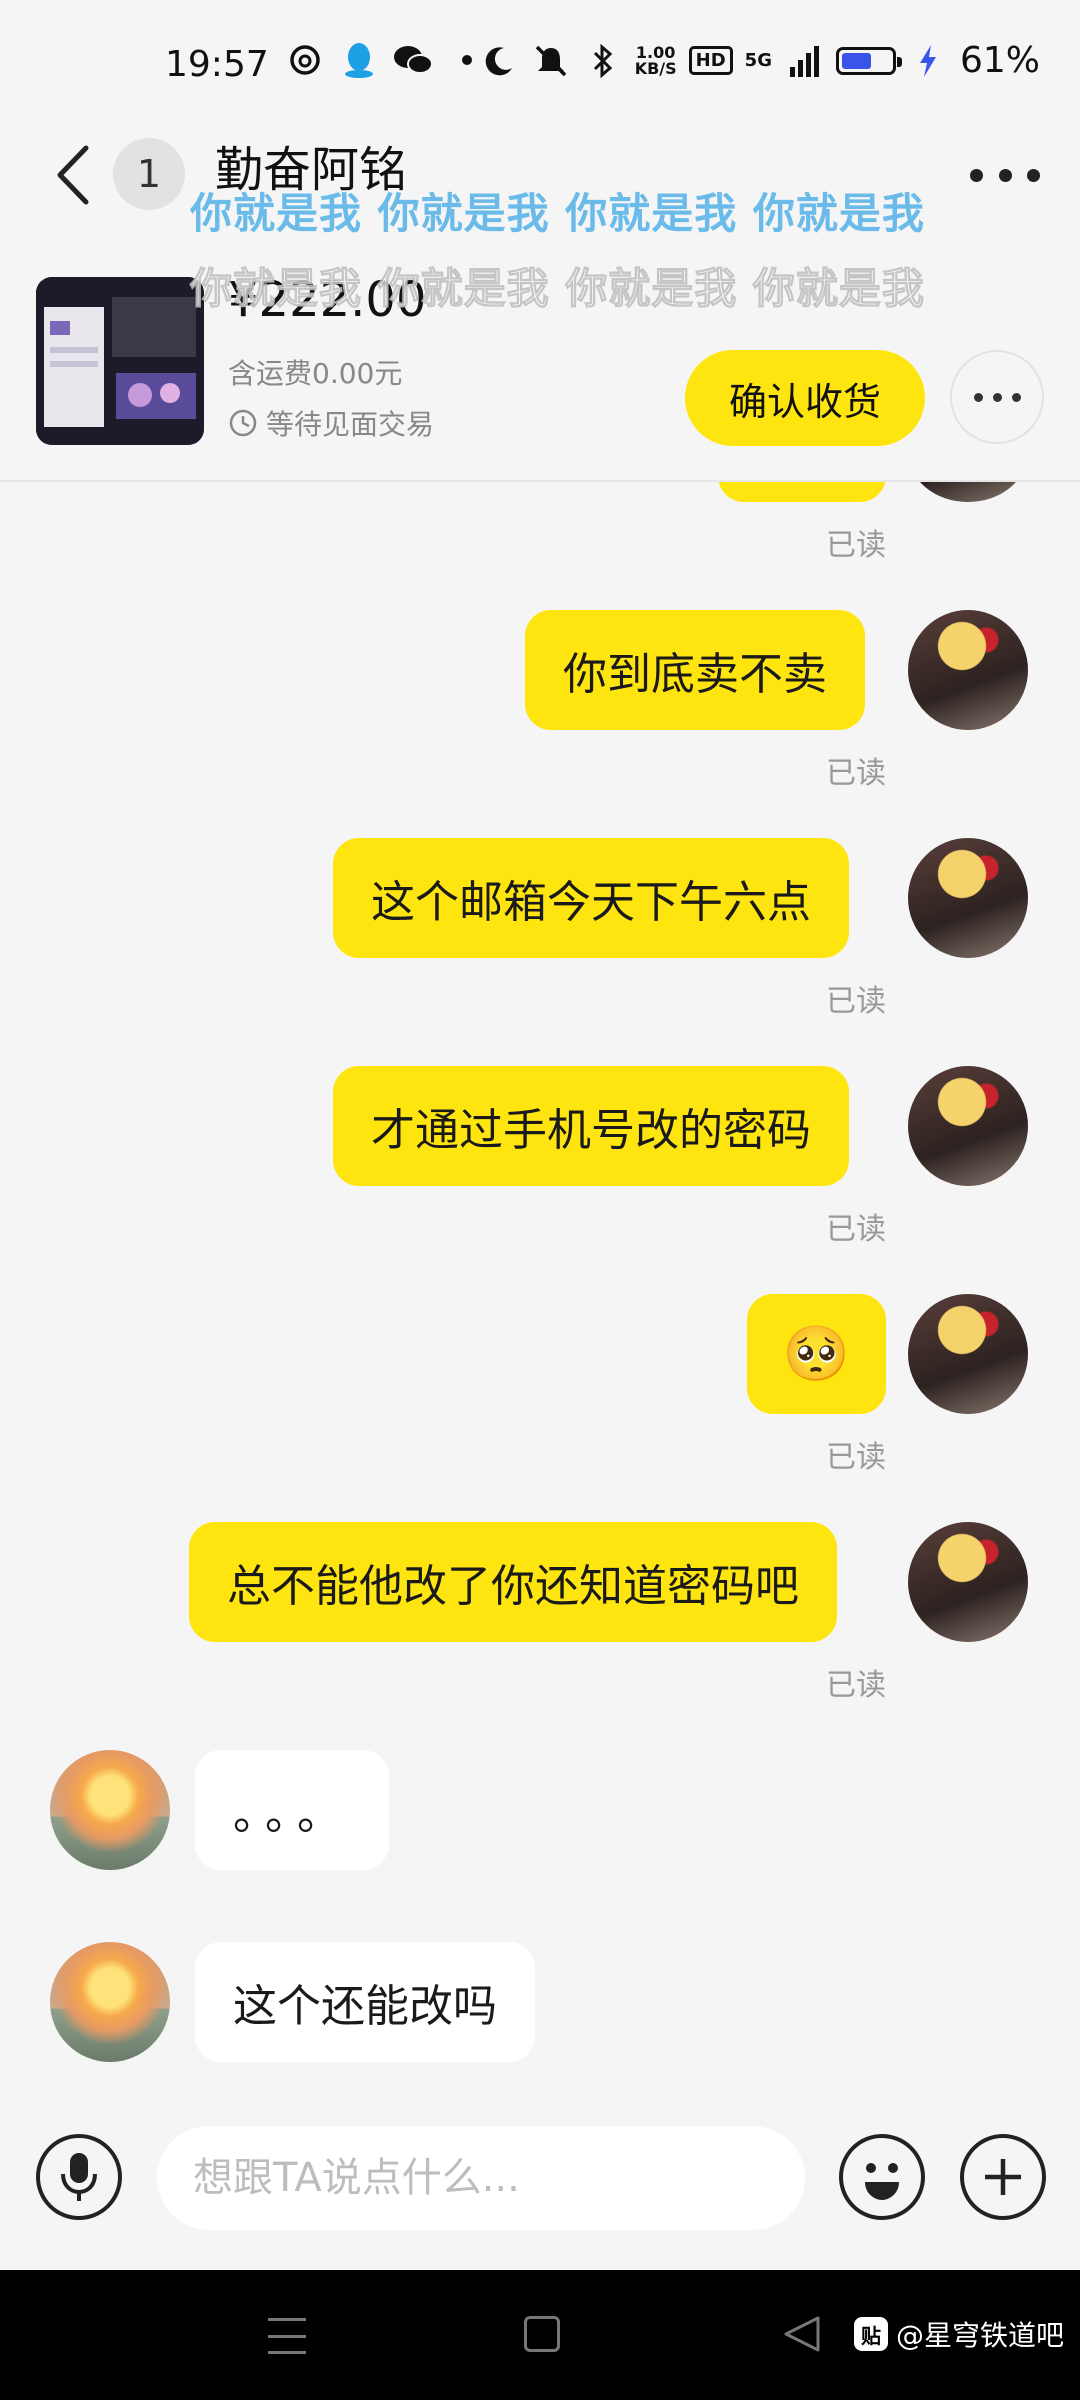  I want to click on plus-icon, so click(1003, 2177).